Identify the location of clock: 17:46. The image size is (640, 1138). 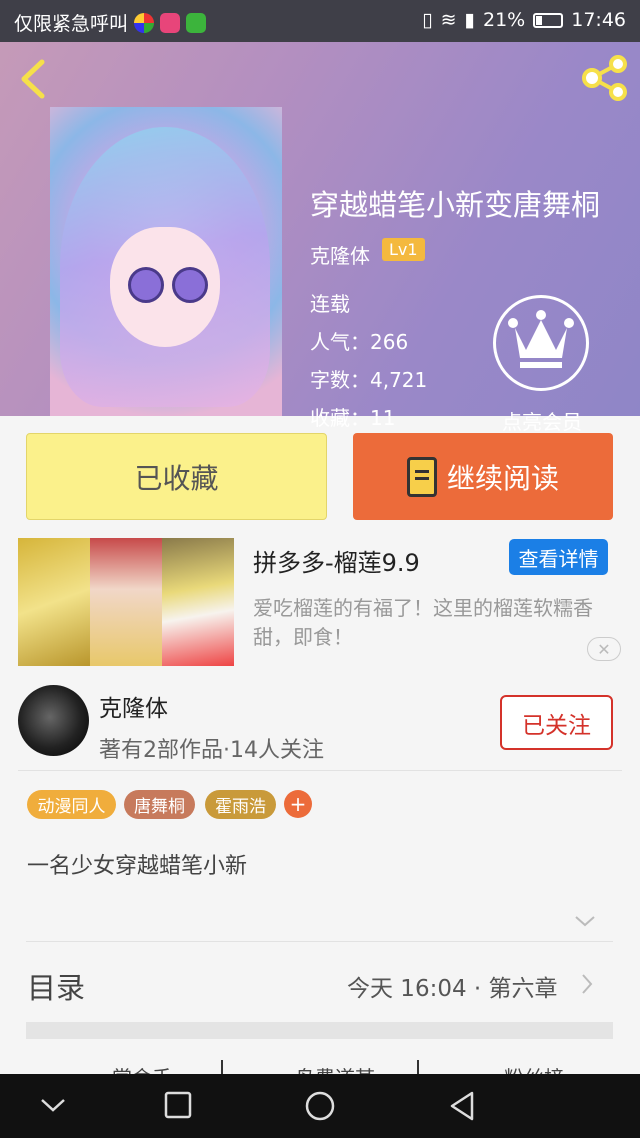
(598, 20).